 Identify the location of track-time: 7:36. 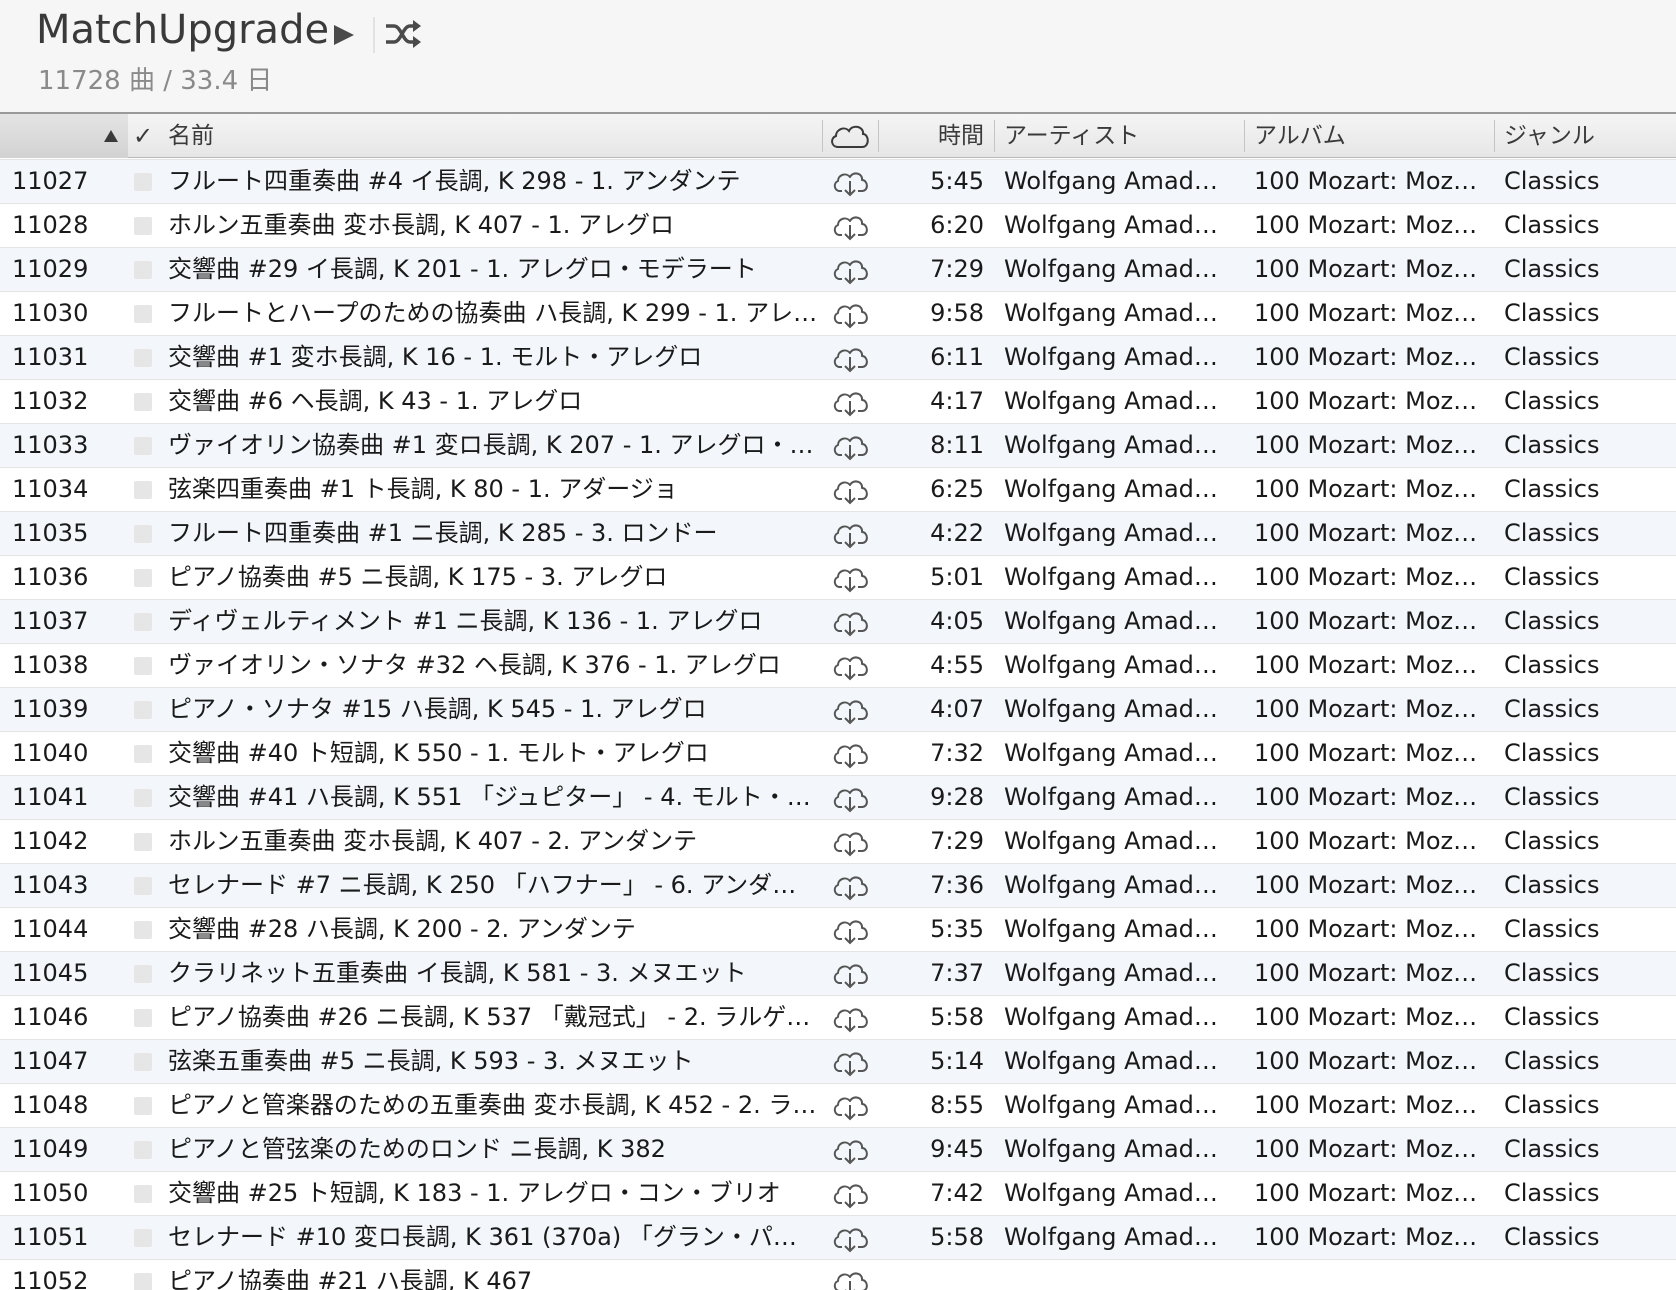
(957, 885).